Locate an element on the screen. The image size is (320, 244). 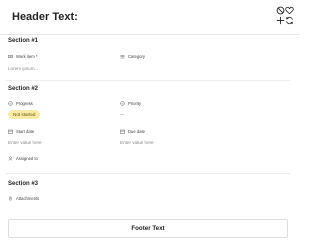
heart-icon is located at coordinates (289, 10).